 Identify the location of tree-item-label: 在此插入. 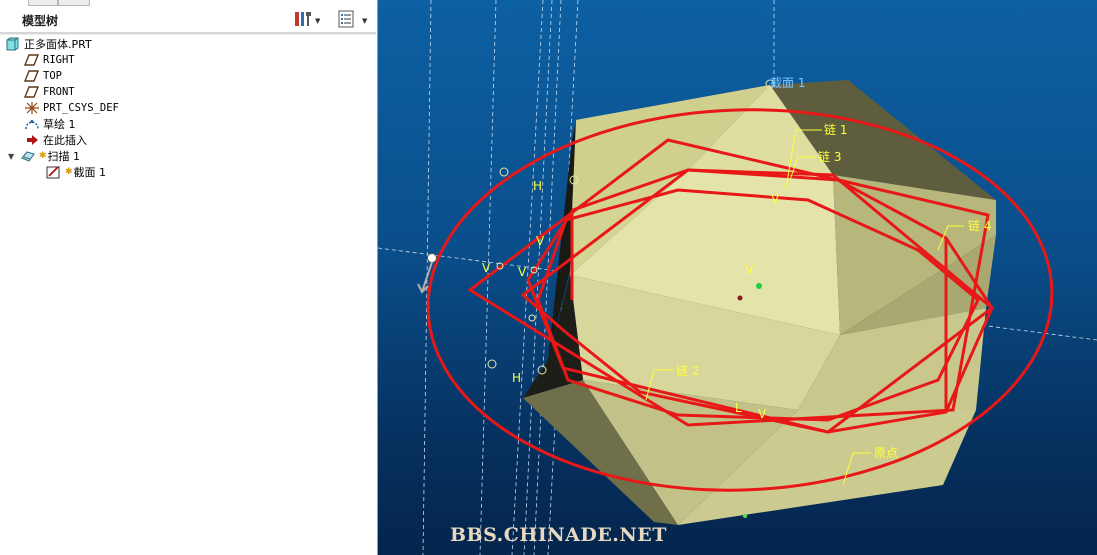
(65, 140).